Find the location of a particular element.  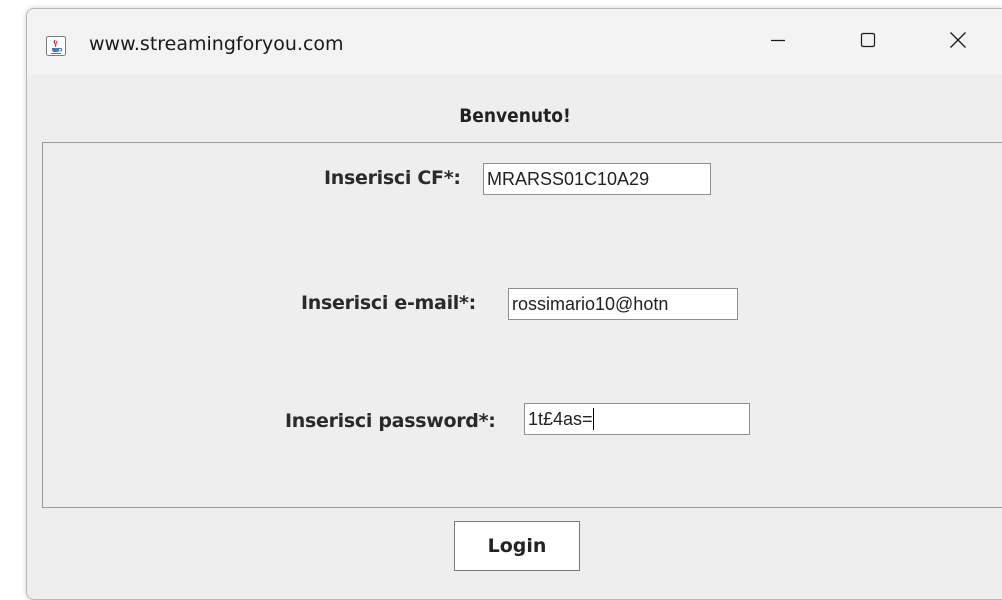

email-label: Inserisci e-mail*: is located at coordinates (388, 303).